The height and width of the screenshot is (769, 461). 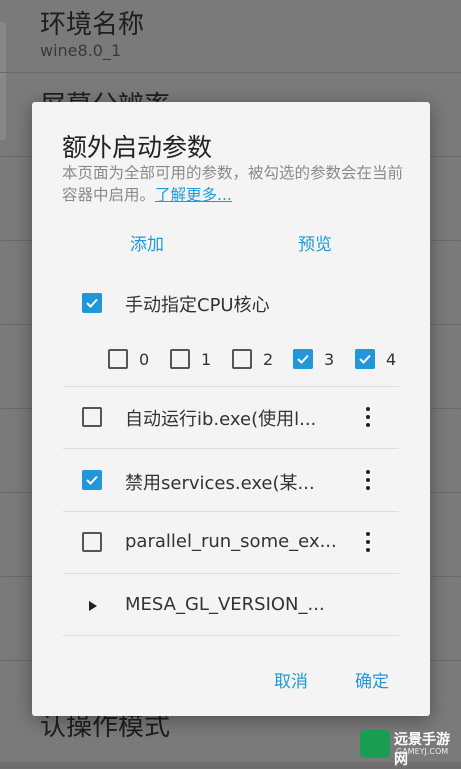 What do you see at coordinates (242, 359) in the screenshot?
I see `cpu-core-2-checkbox` at bounding box center [242, 359].